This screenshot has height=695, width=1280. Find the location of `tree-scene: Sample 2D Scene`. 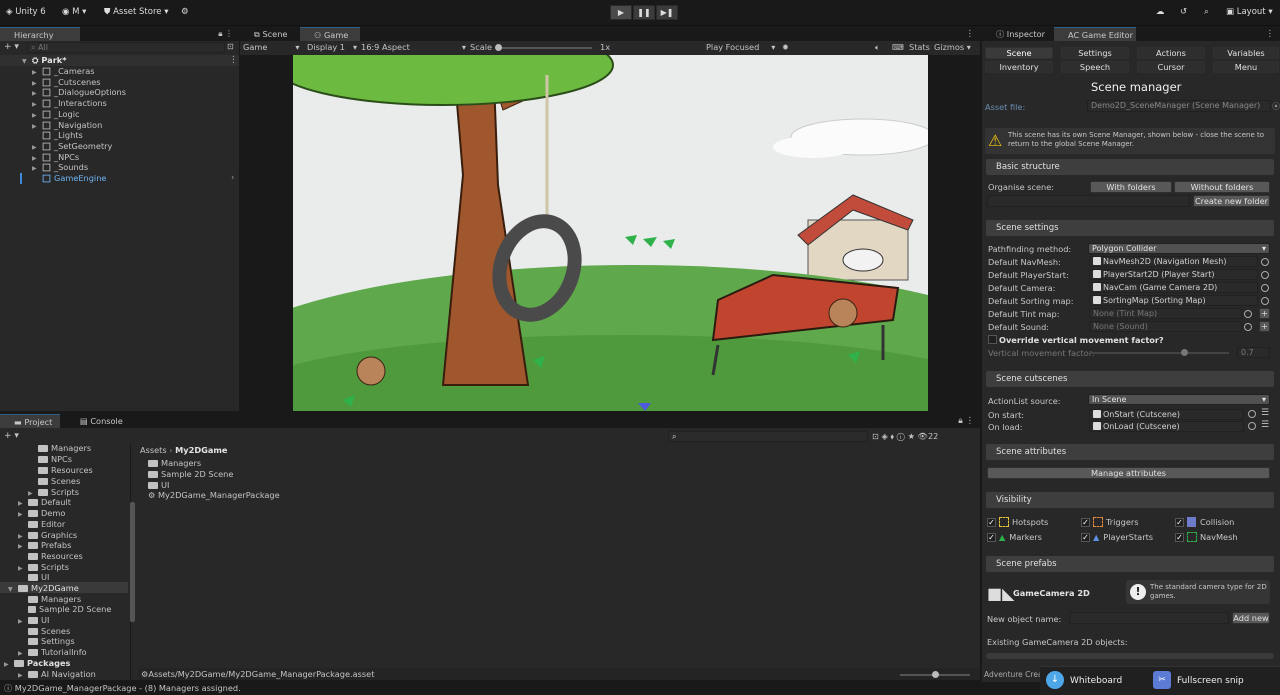

tree-scene: Sample 2D Scene is located at coordinates (69, 609).